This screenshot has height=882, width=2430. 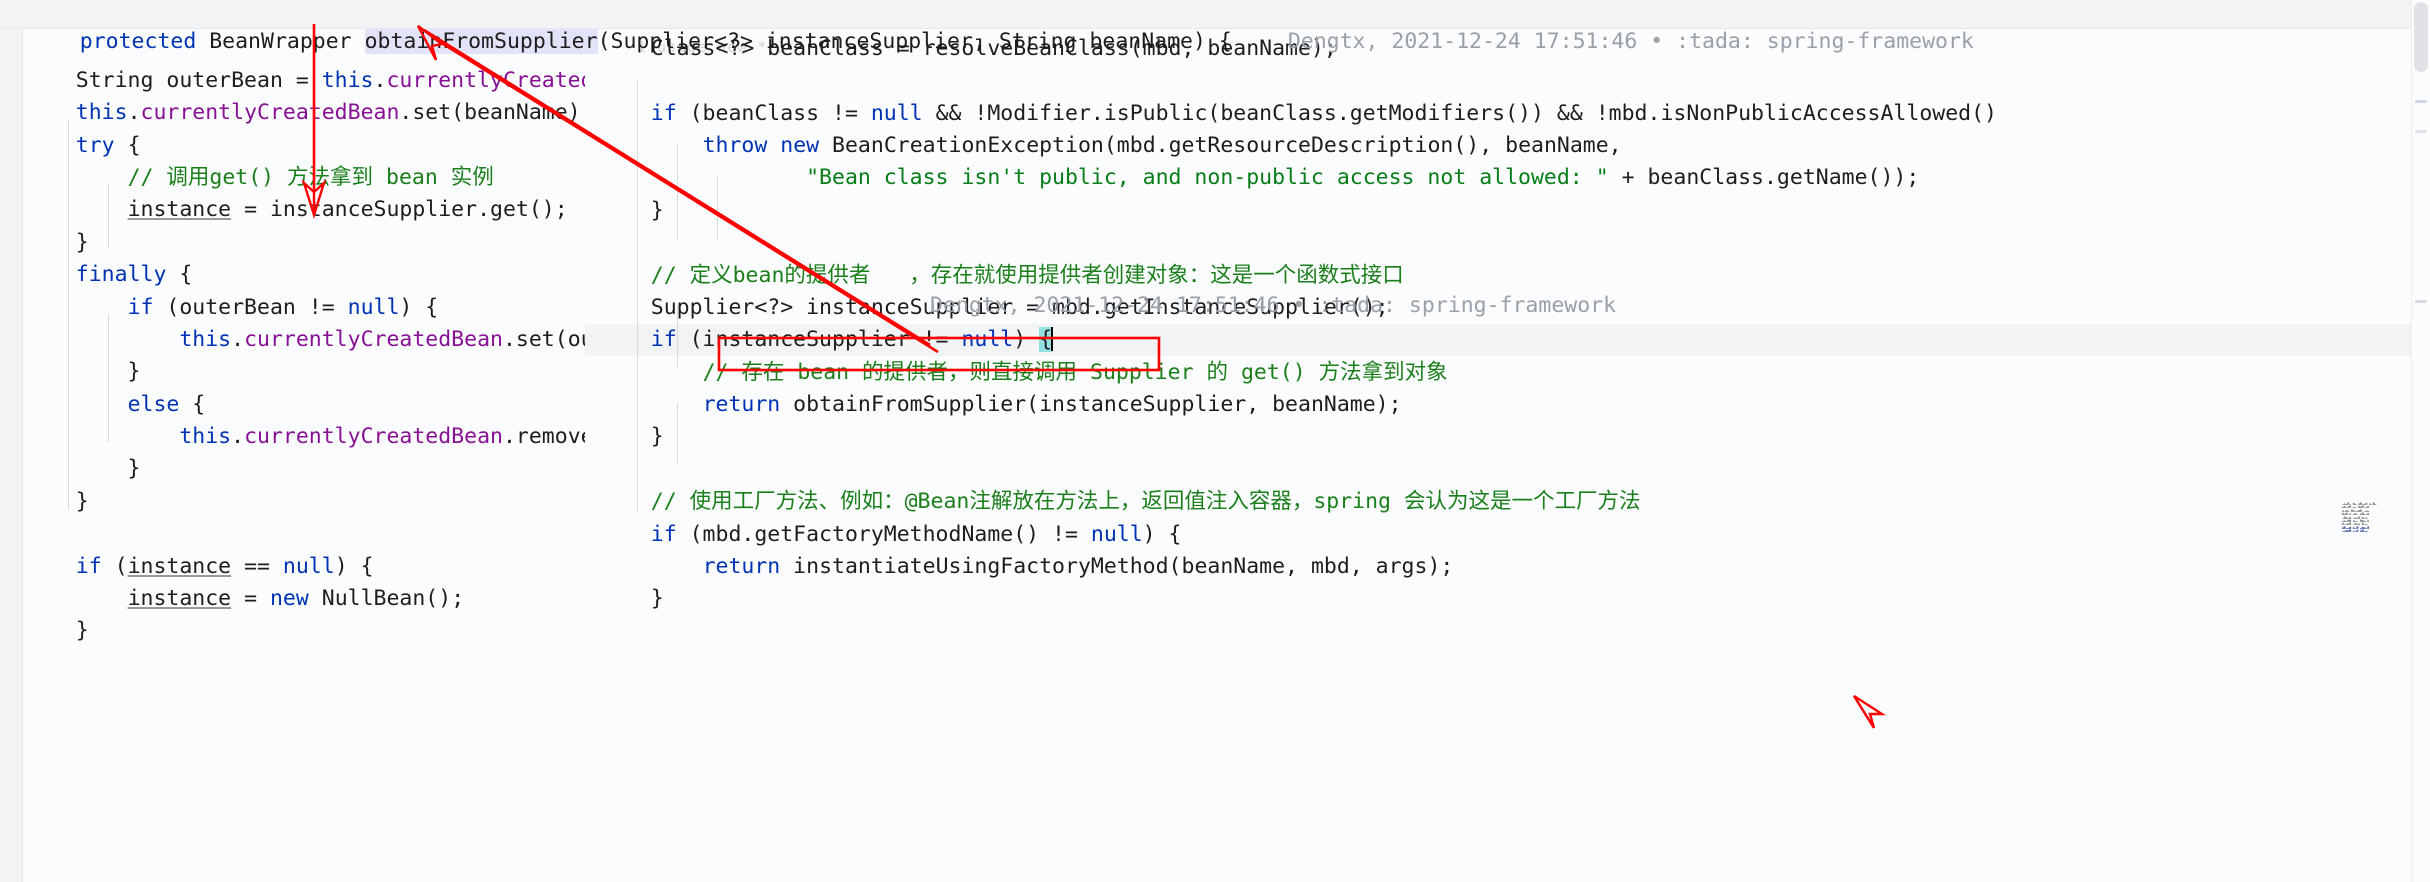 What do you see at coordinates (310, 177) in the screenshot?
I see `code-token: // 调用get() 方法拿到 bean 实例` at bounding box center [310, 177].